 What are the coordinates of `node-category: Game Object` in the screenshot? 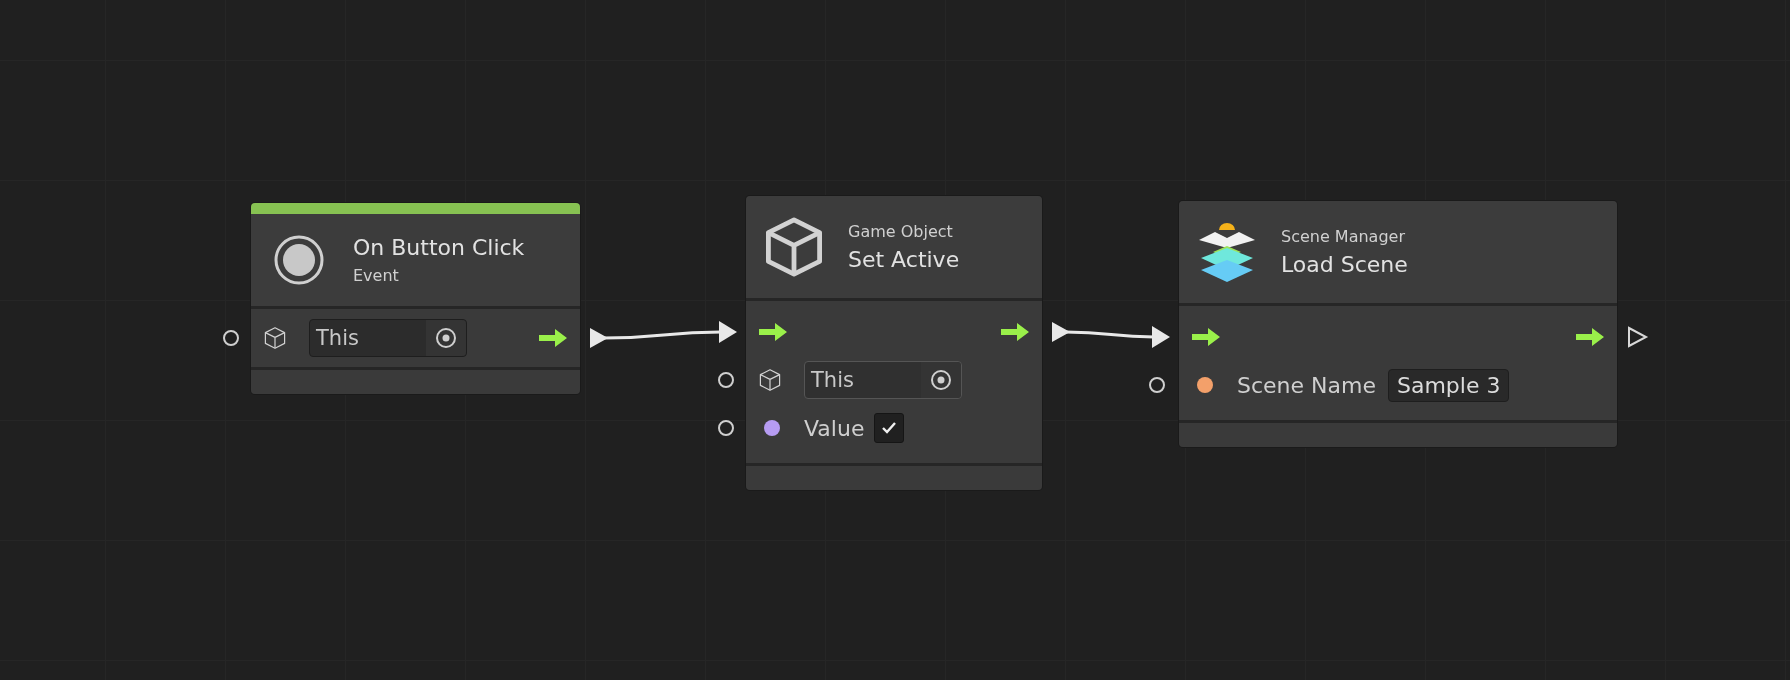 It's located at (901, 231).